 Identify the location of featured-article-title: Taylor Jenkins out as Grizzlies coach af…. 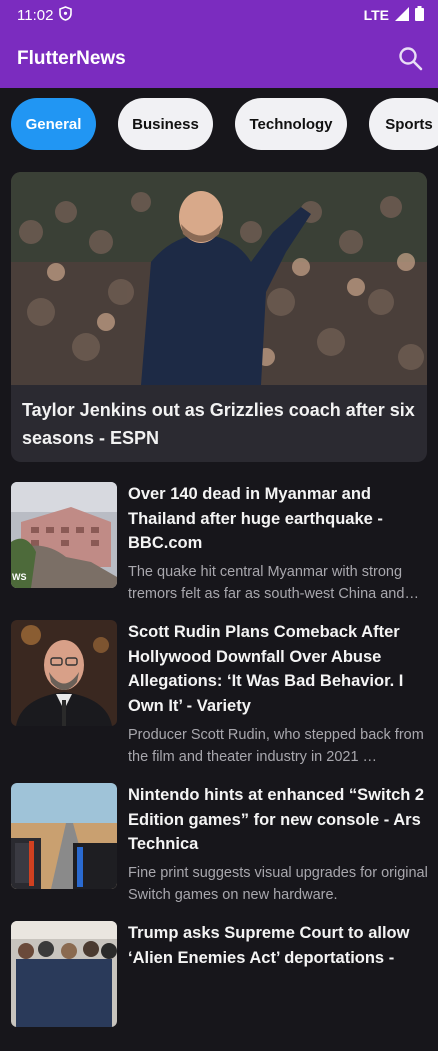
(218, 424).